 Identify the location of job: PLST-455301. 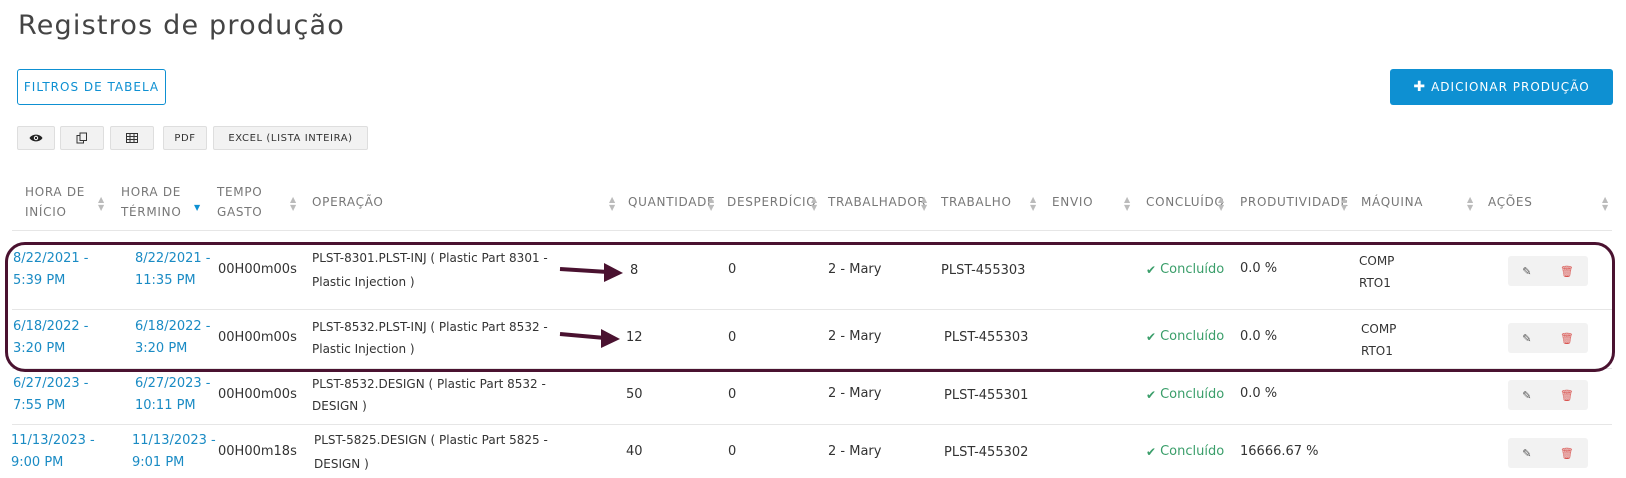
(986, 395).